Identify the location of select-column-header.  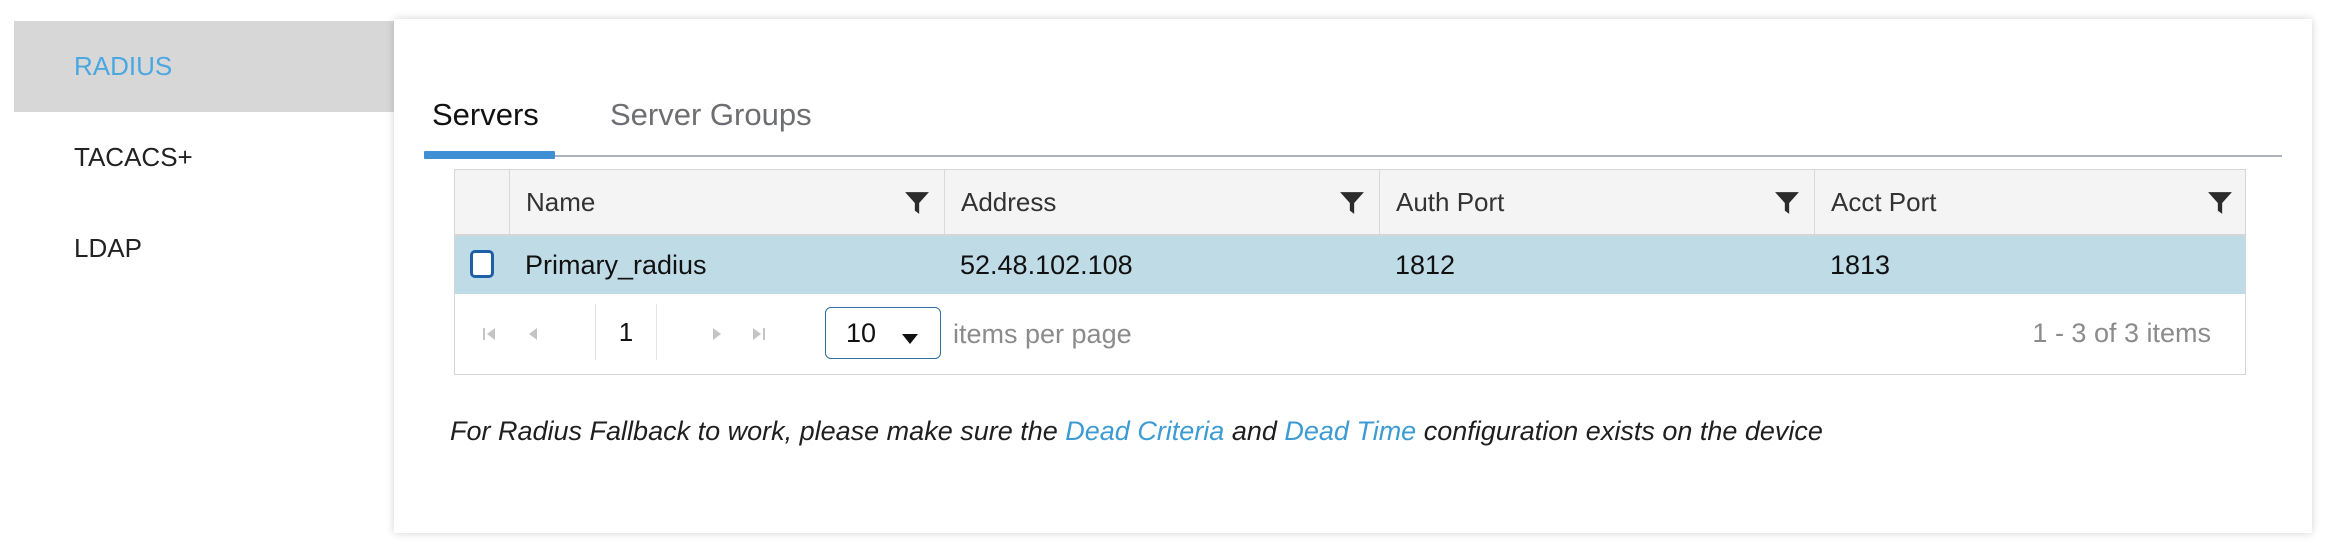
(482, 202).